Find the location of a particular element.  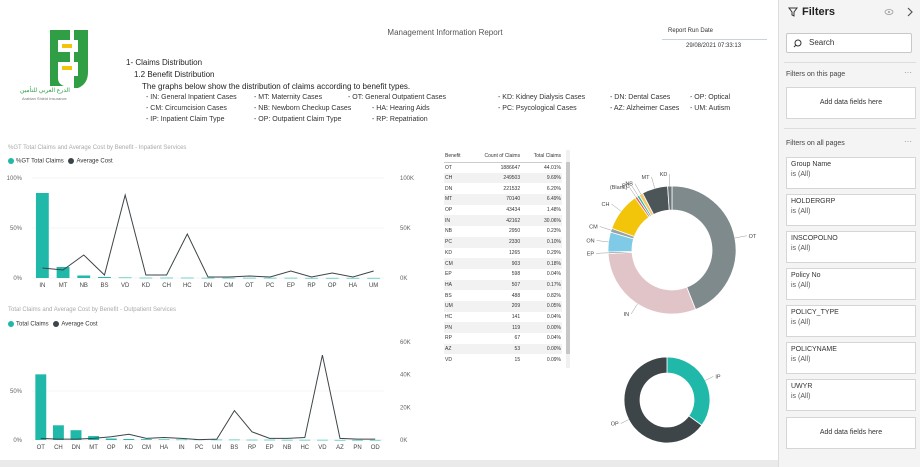

logo-text-arabic: الدرع العربي للتأمين is located at coordinates (45, 91).